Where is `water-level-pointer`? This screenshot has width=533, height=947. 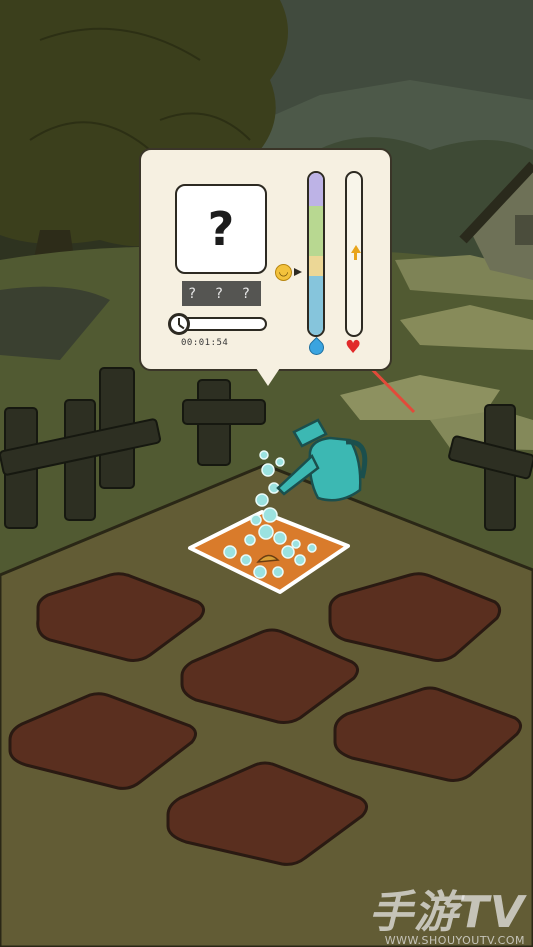
water-level-pointer is located at coordinates (298, 272).